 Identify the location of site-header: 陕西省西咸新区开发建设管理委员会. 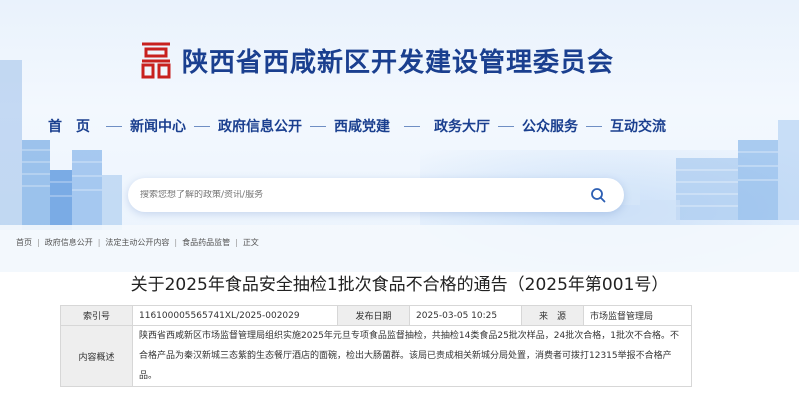
(376, 60).